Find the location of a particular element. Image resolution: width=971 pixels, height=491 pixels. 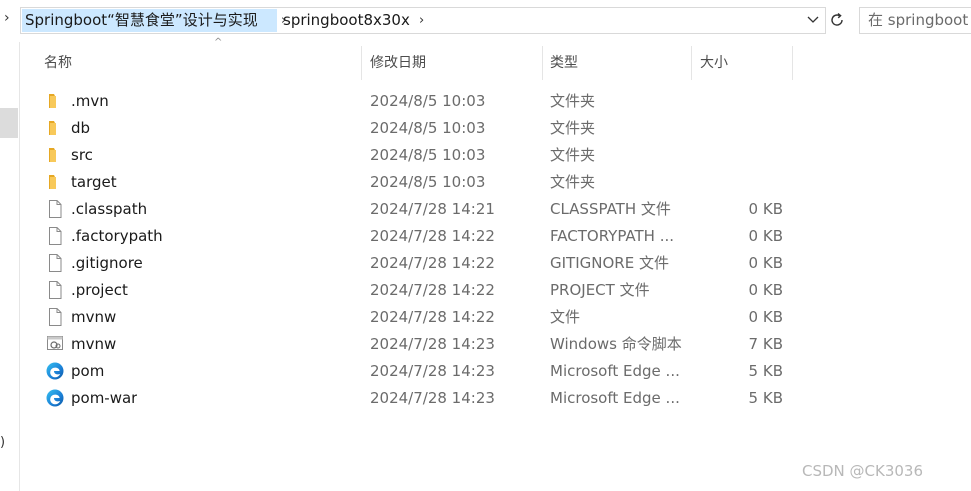

file-name: .gitignore is located at coordinates (107, 263).